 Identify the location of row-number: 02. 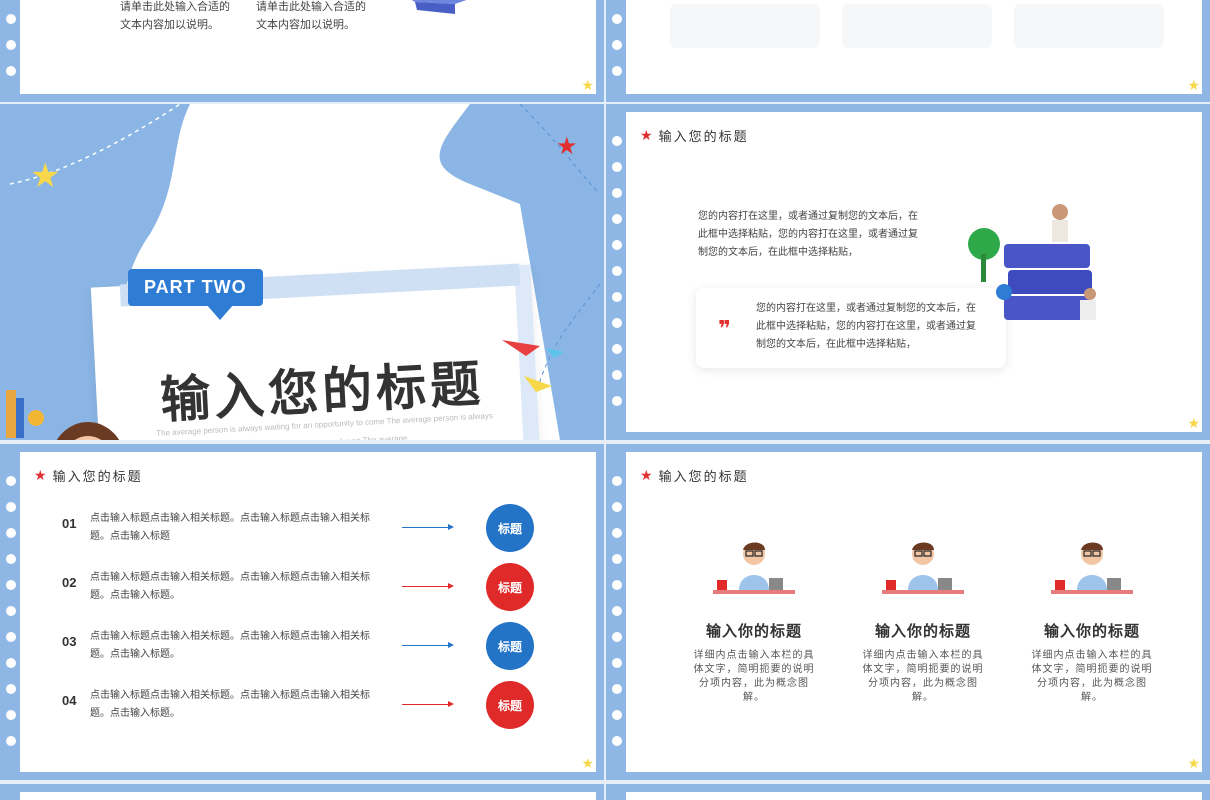
(69, 582).